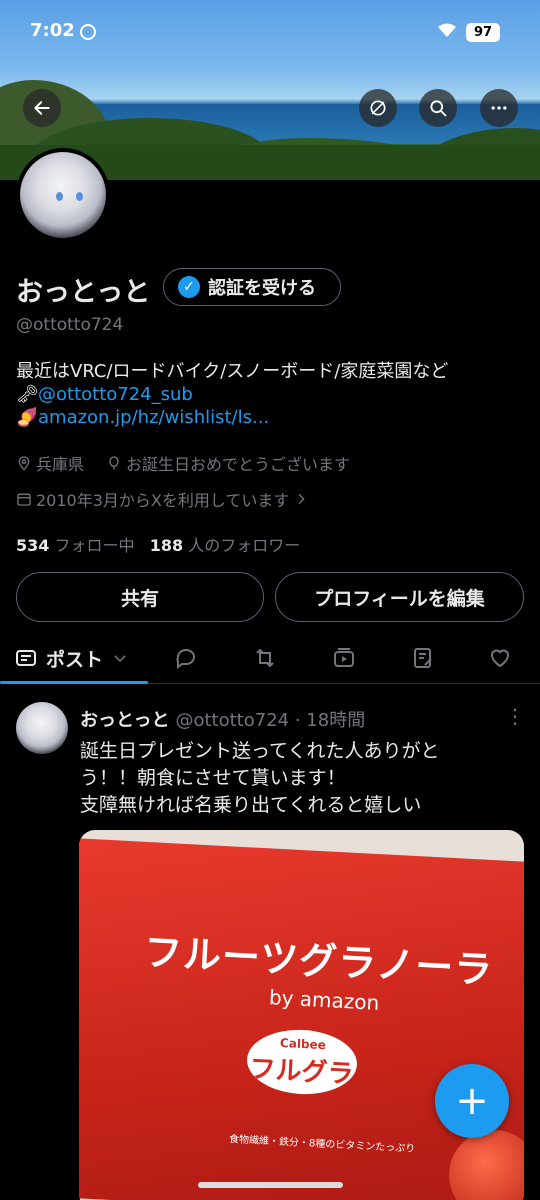 This screenshot has width=540, height=1200. Describe the element at coordinates (238, 464) in the screenshot. I see `profile-birthday: お誕生日おめでとうございます` at that location.